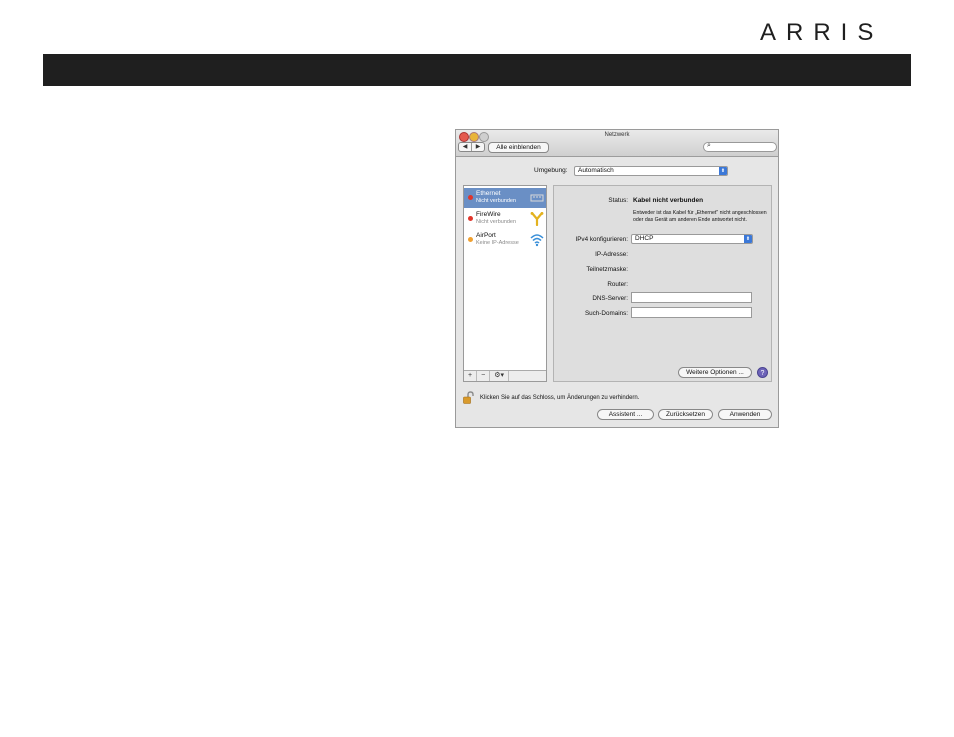 The height and width of the screenshot is (737, 954). What do you see at coordinates (691, 297) in the screenshot?
I see `dns-server-field` at bounding box center [691, 297].